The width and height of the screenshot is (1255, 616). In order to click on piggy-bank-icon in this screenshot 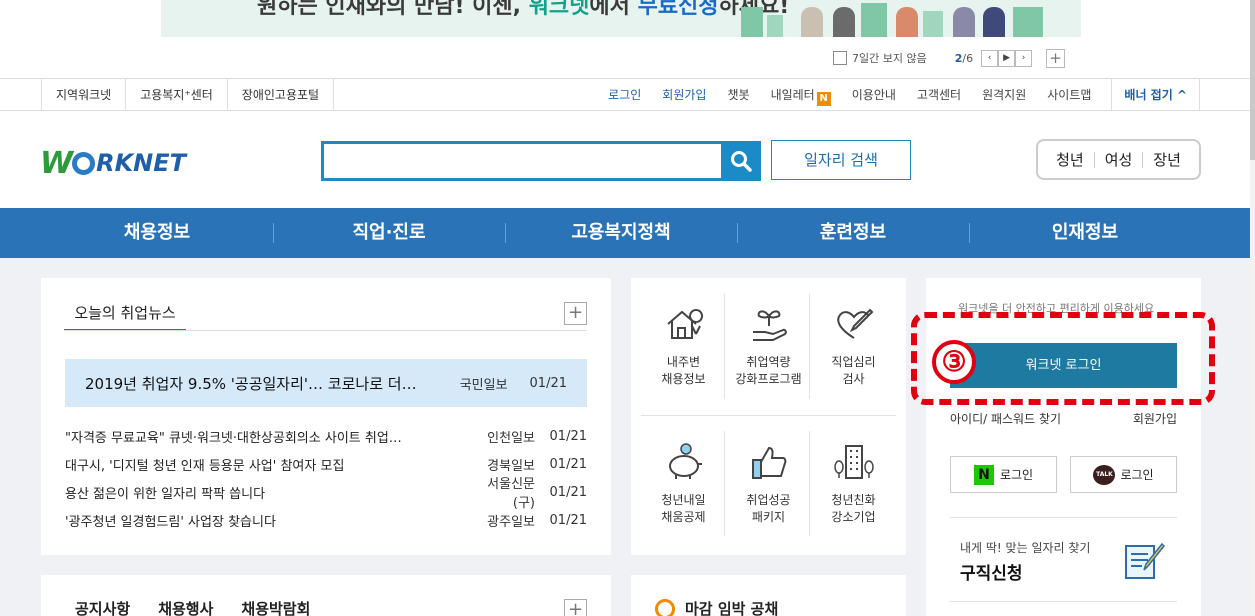, I will do `click(685, 461)`.